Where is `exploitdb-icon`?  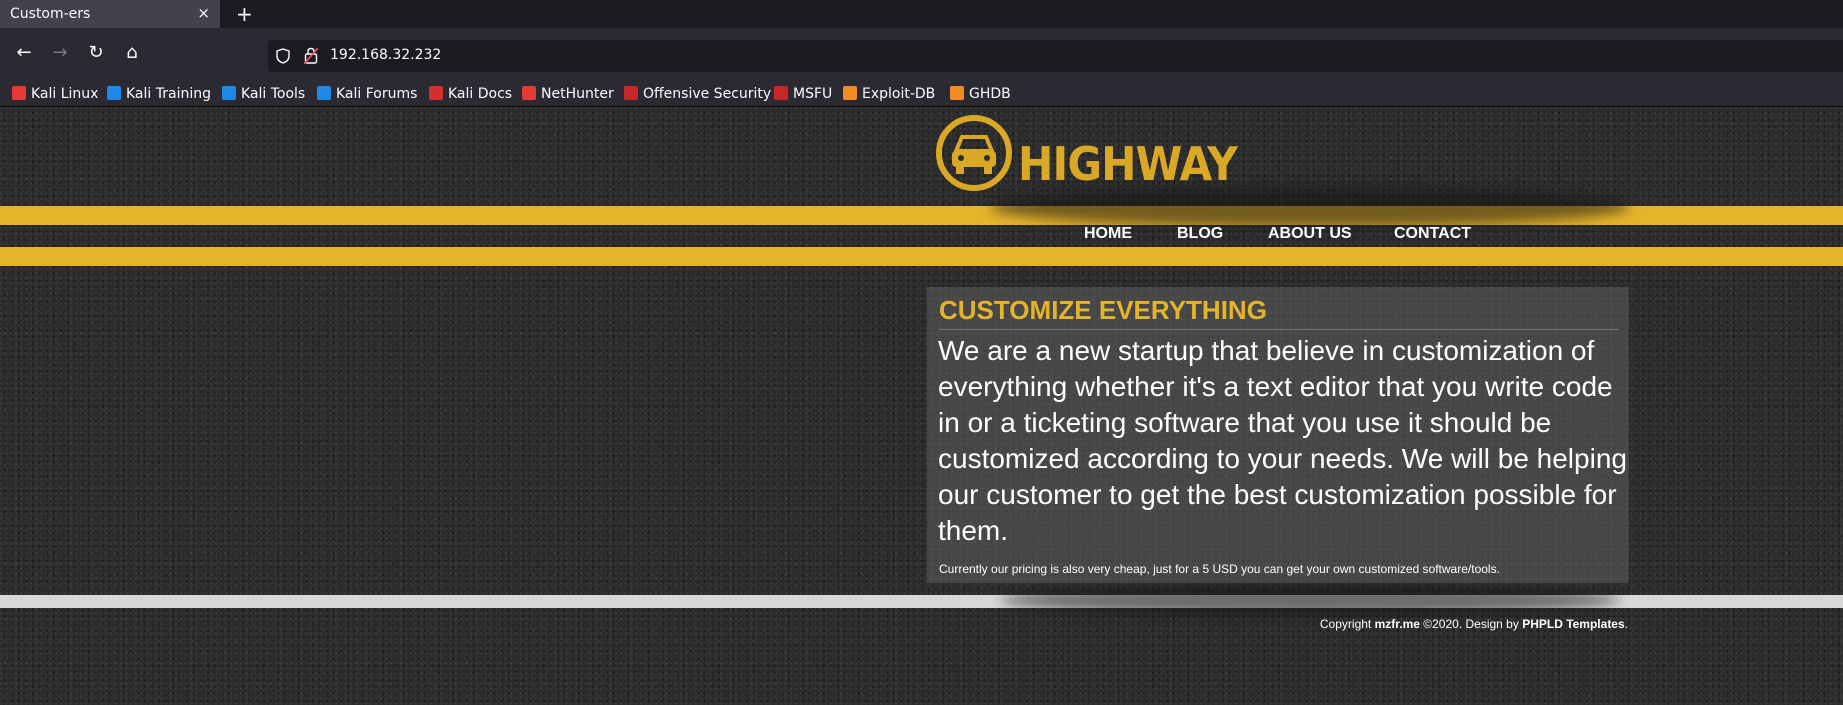
exploitdb-icon is located at coordinates (850, 93).